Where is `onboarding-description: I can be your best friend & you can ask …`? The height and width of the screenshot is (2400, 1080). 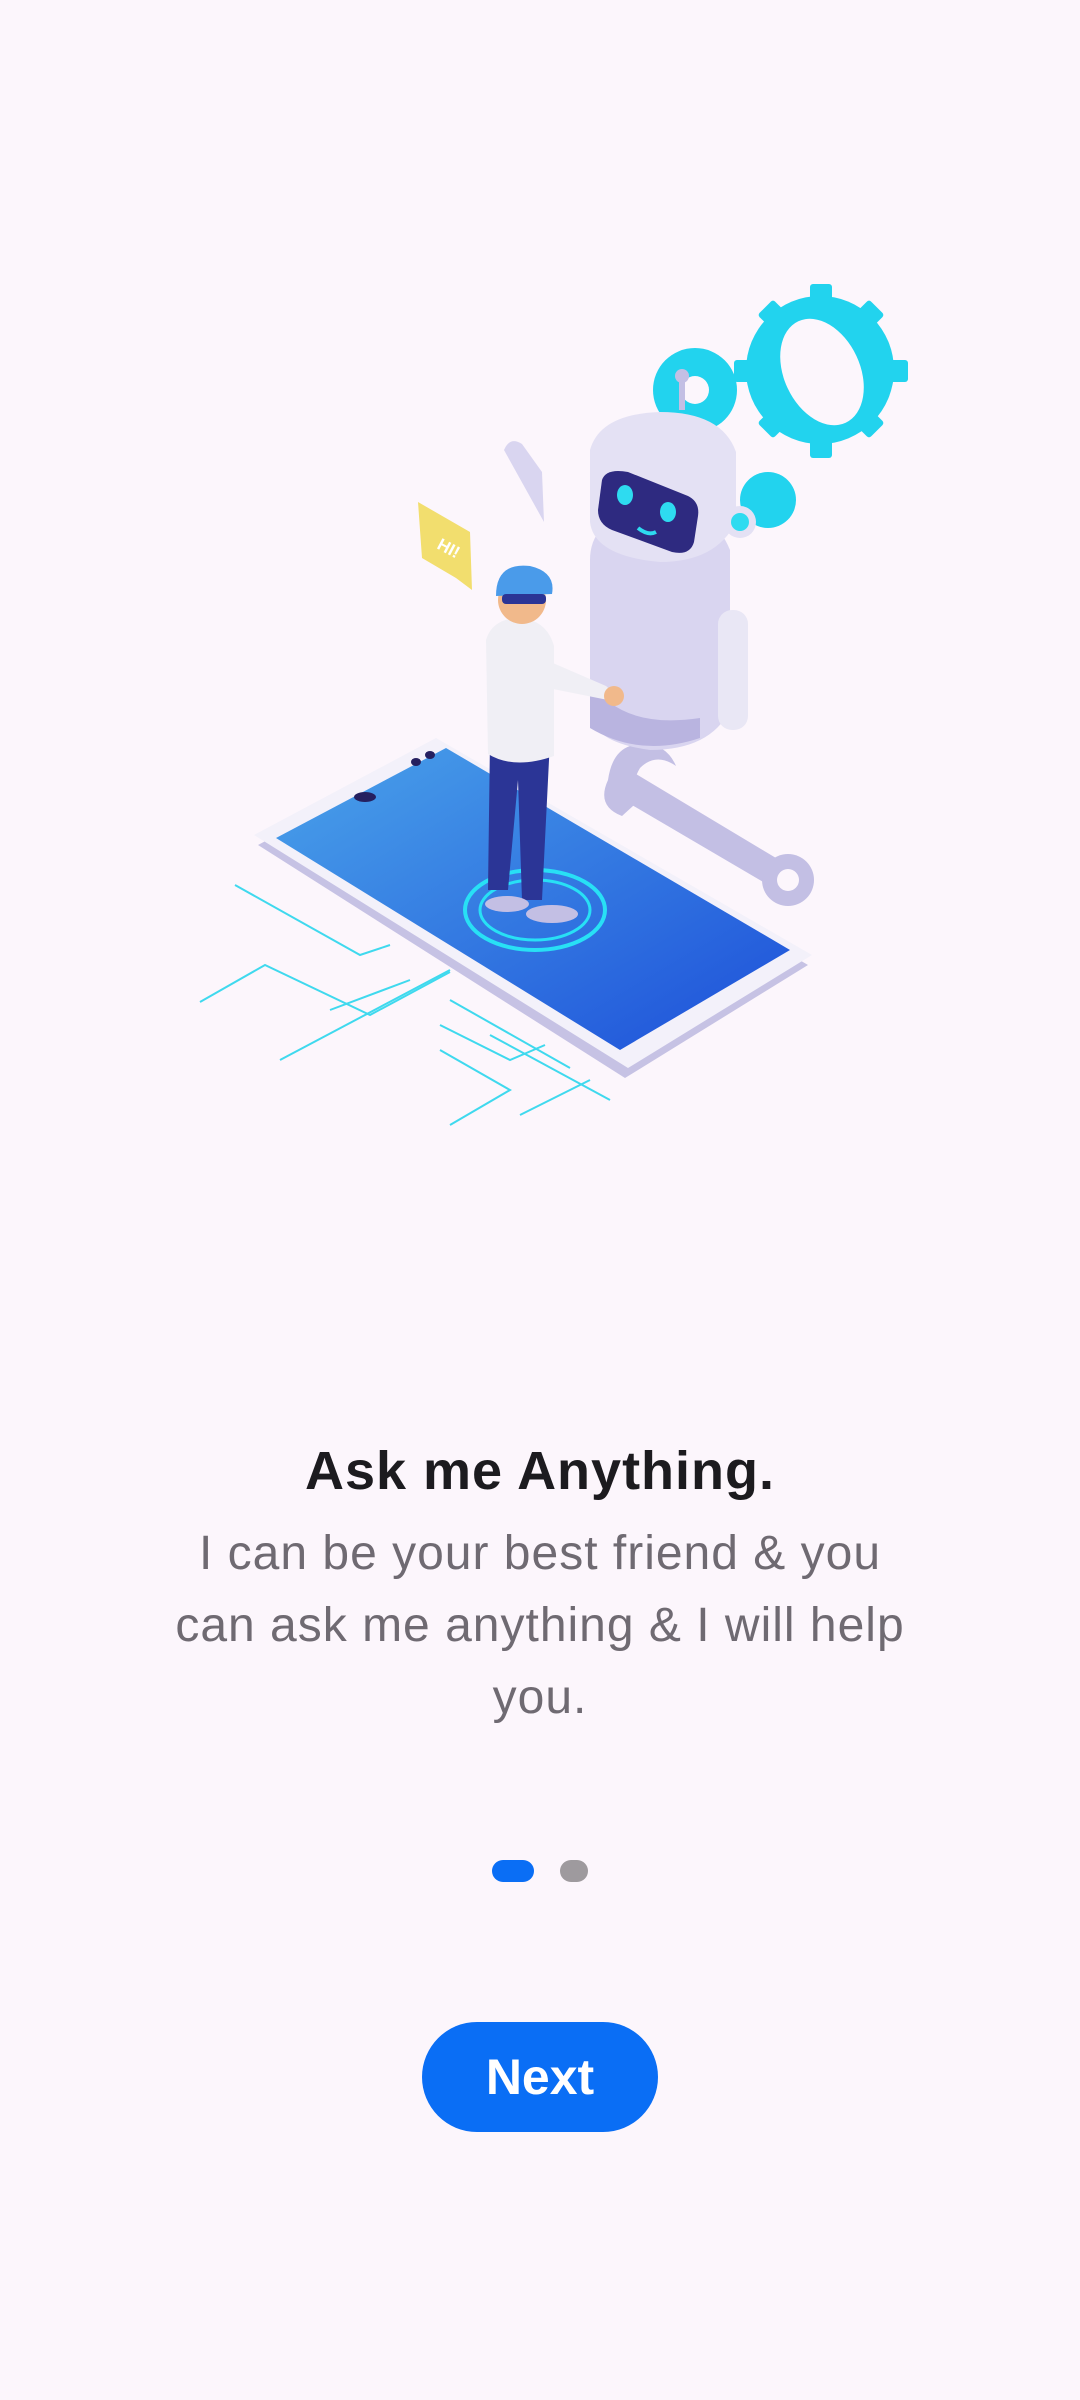
onboarding-description: I can be your best friend & you can ask … is located at coordinates (540, 1625).